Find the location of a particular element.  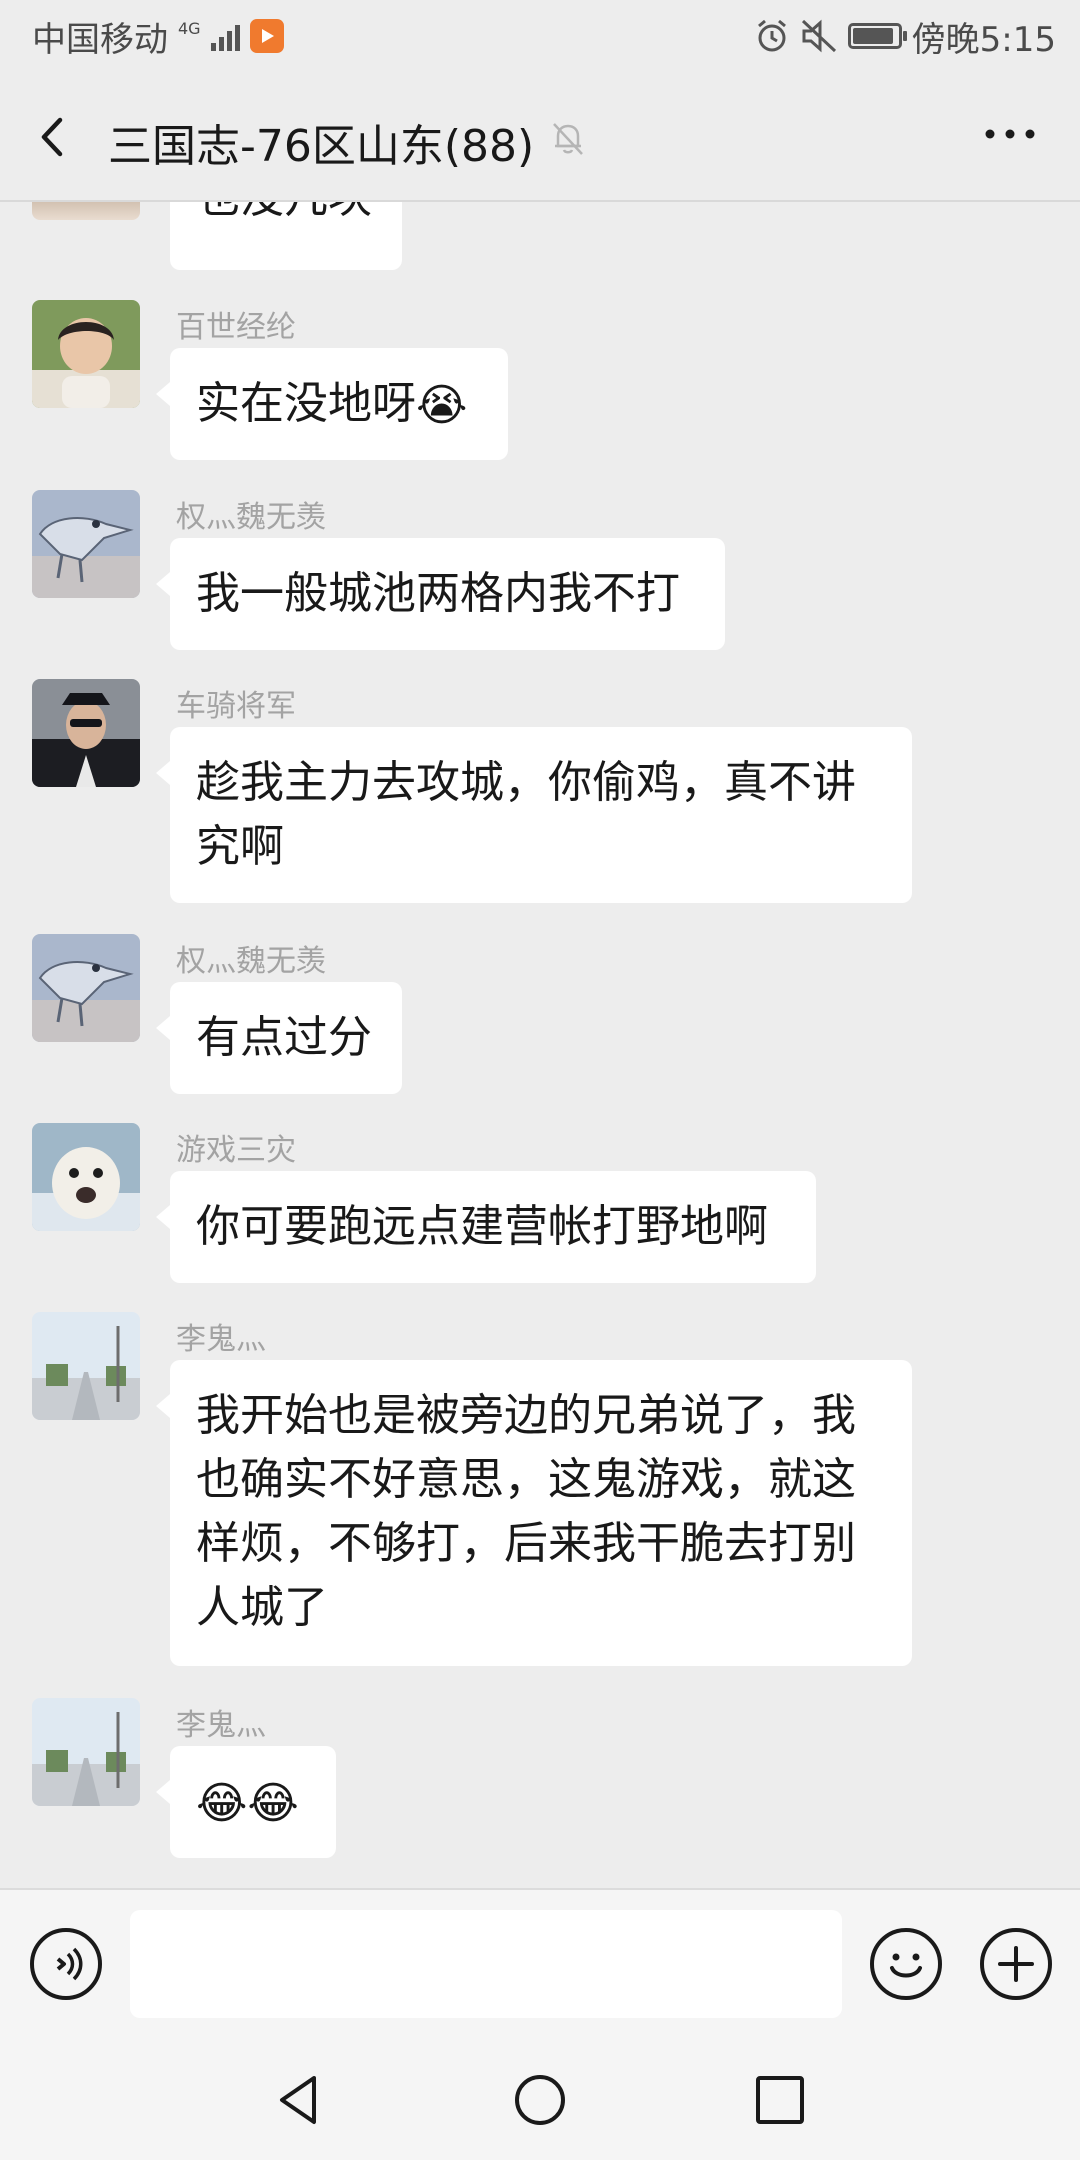

message-bubble: 你可要跑远点建营帐打野地啊 is located at coordinates (486, 1227).